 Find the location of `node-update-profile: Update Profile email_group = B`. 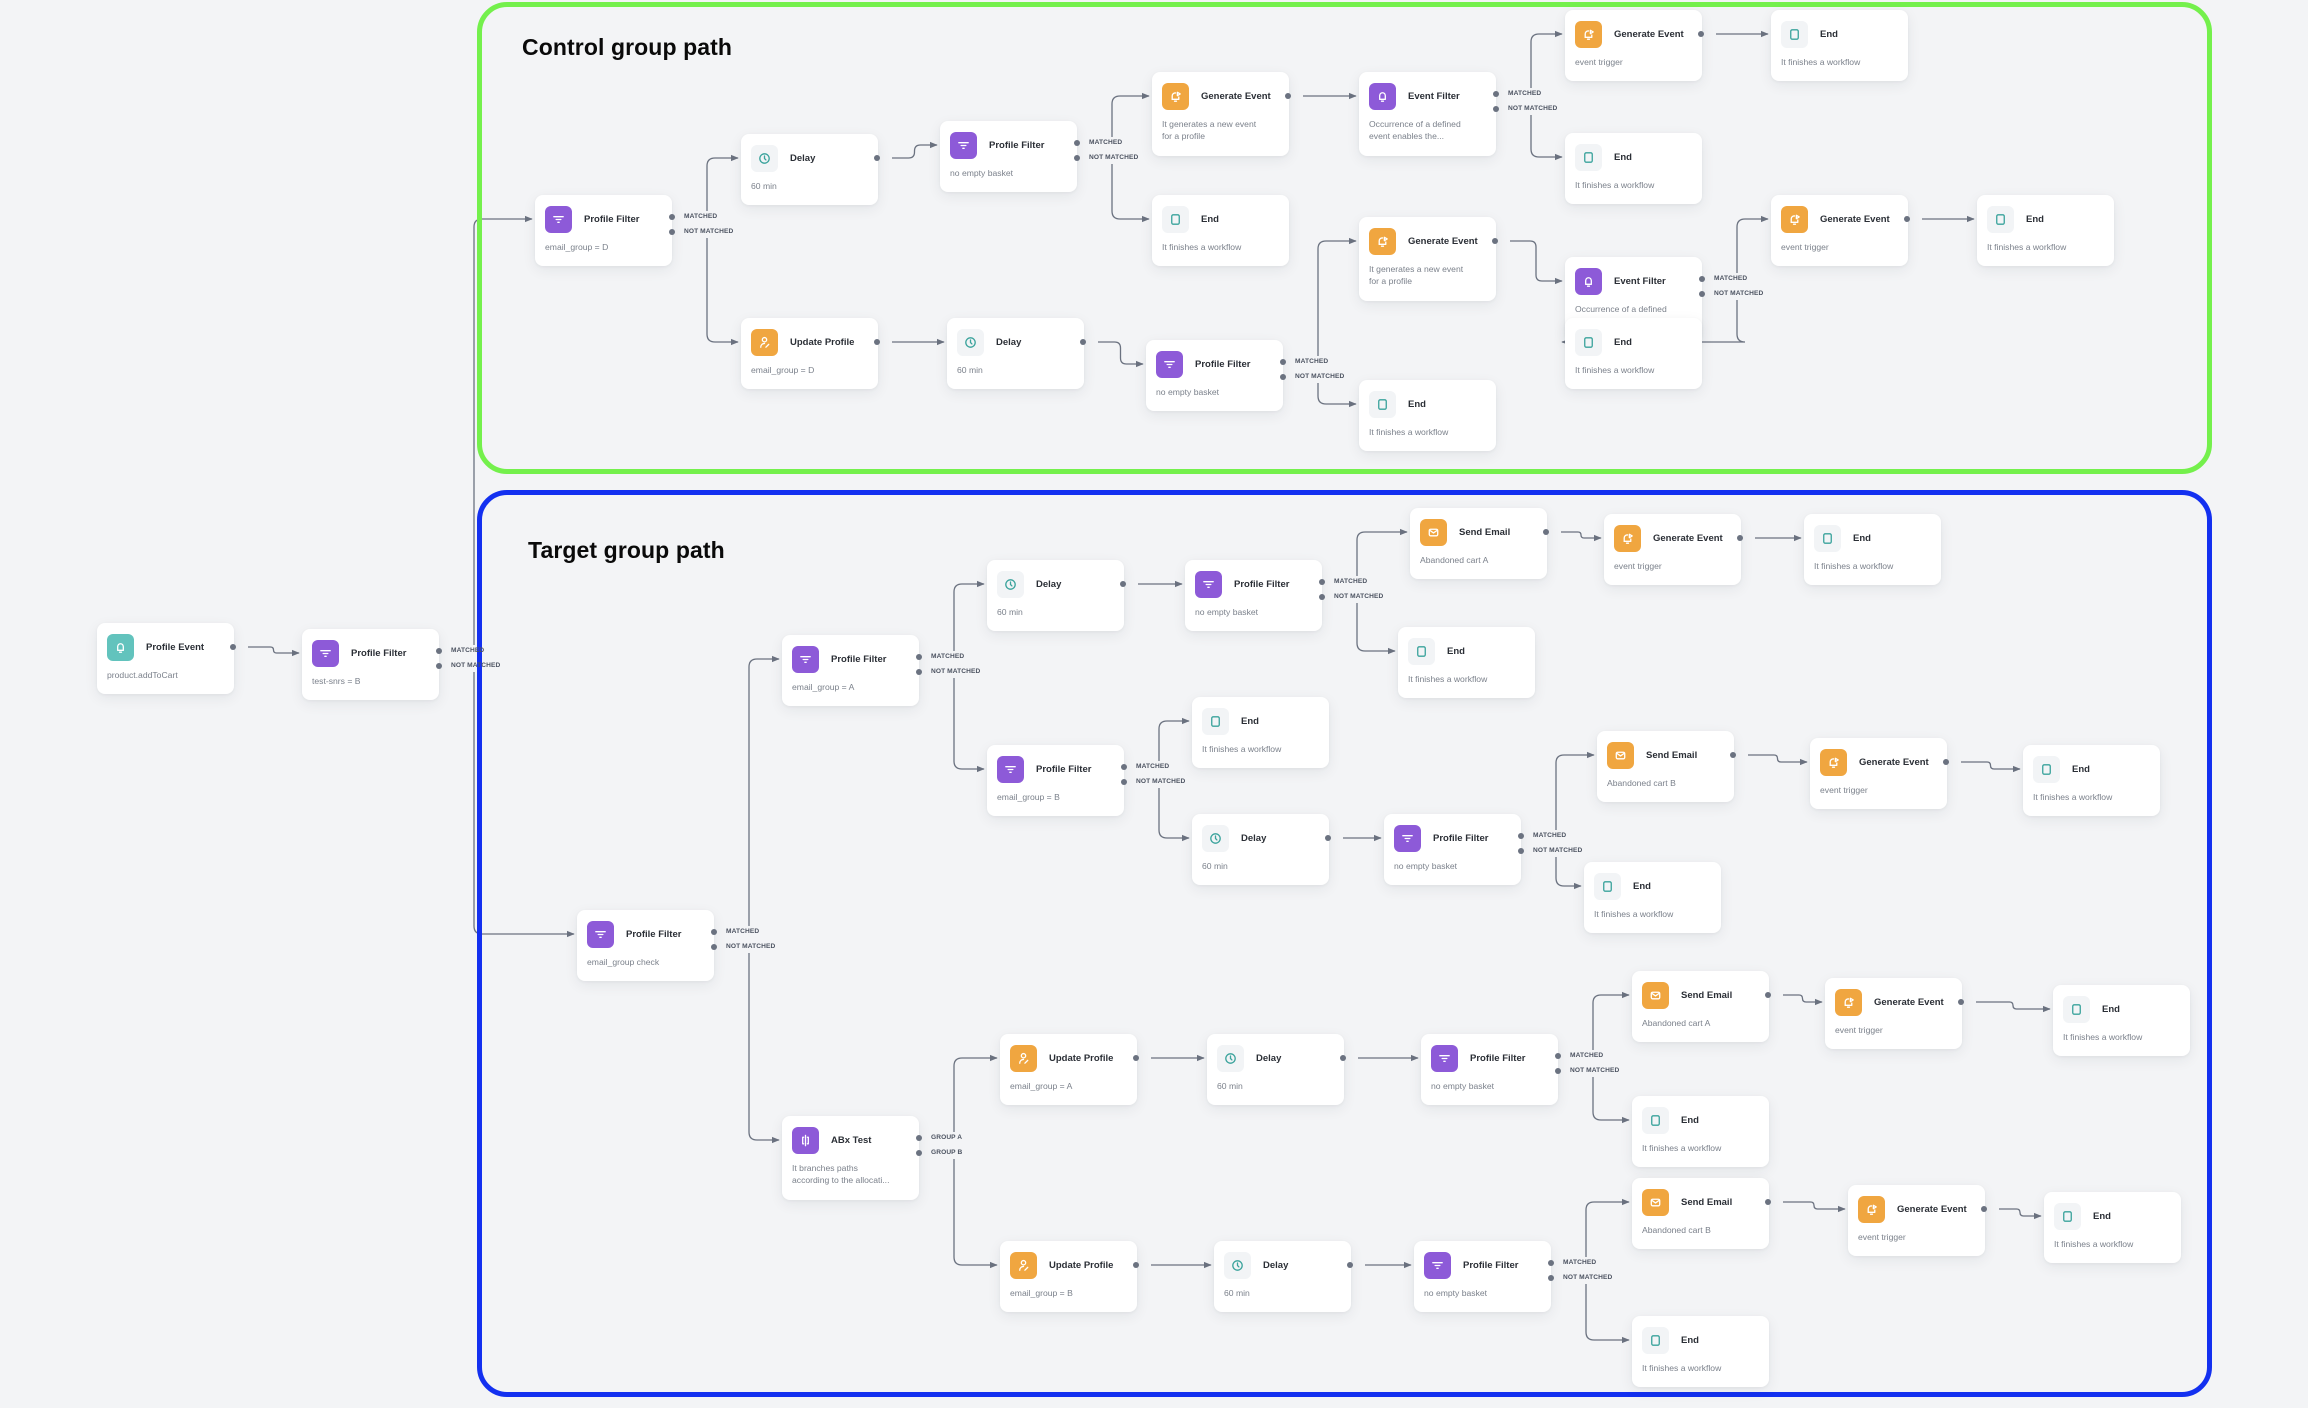

node-update-profile: Update Profile email_group = B is located at coordinates (1068, 1276).